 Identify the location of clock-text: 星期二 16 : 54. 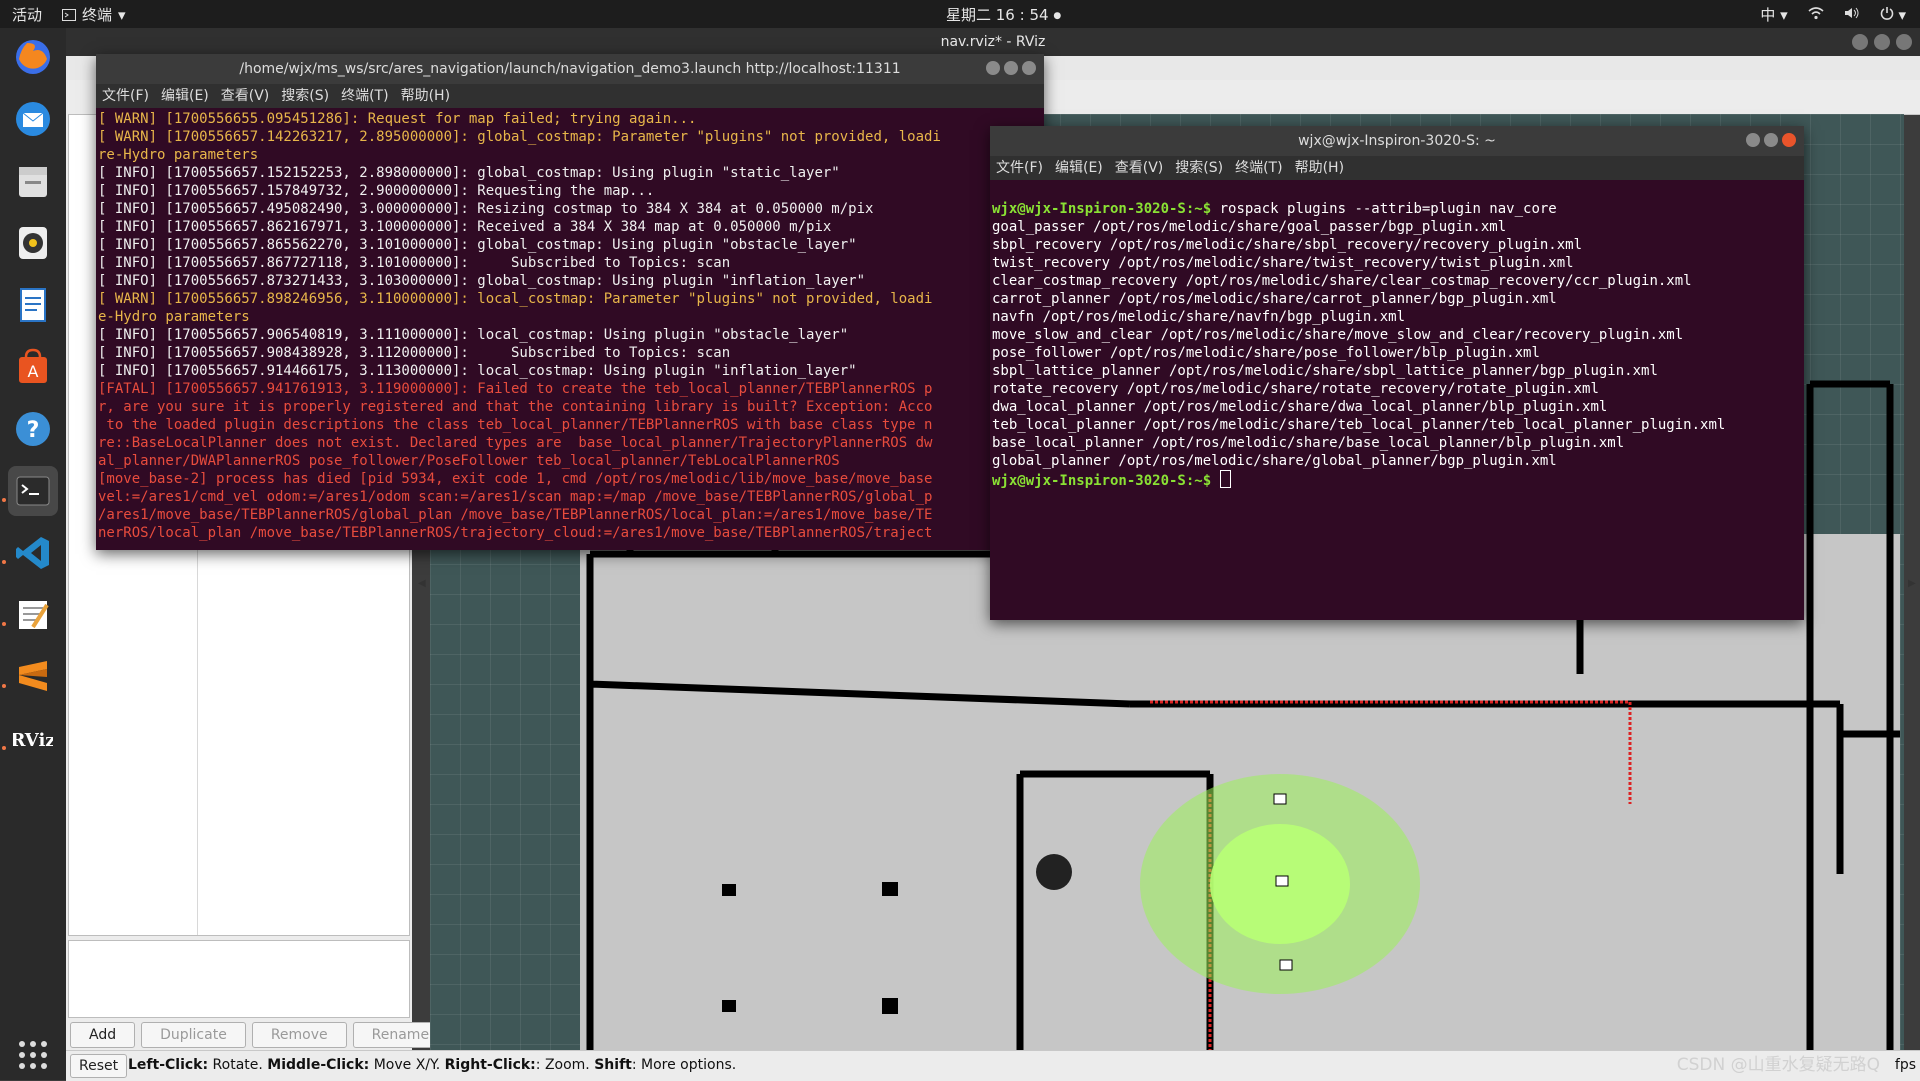
(997, 15).